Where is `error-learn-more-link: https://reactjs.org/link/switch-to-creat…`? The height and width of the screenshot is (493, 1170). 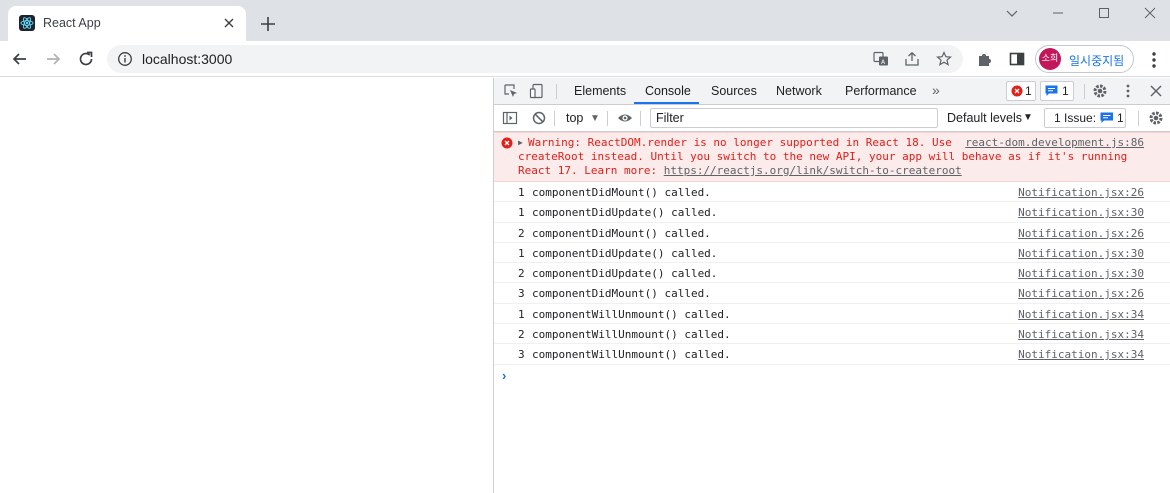 error-learn-more-link: https://reactjs.org/link/switch-to-creat… is located at coordinates (813, 170).